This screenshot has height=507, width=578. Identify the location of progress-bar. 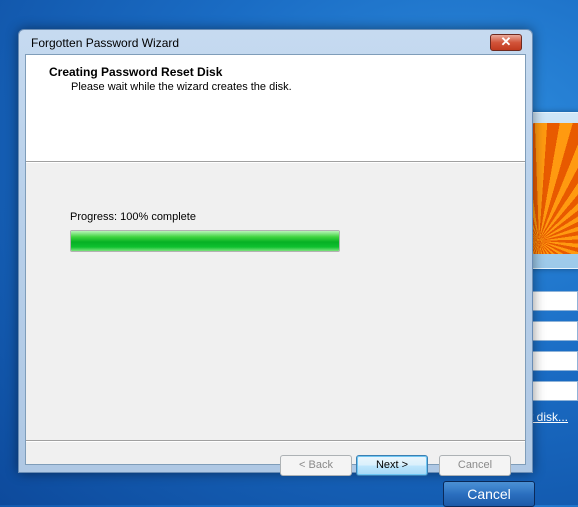
(205, 241).